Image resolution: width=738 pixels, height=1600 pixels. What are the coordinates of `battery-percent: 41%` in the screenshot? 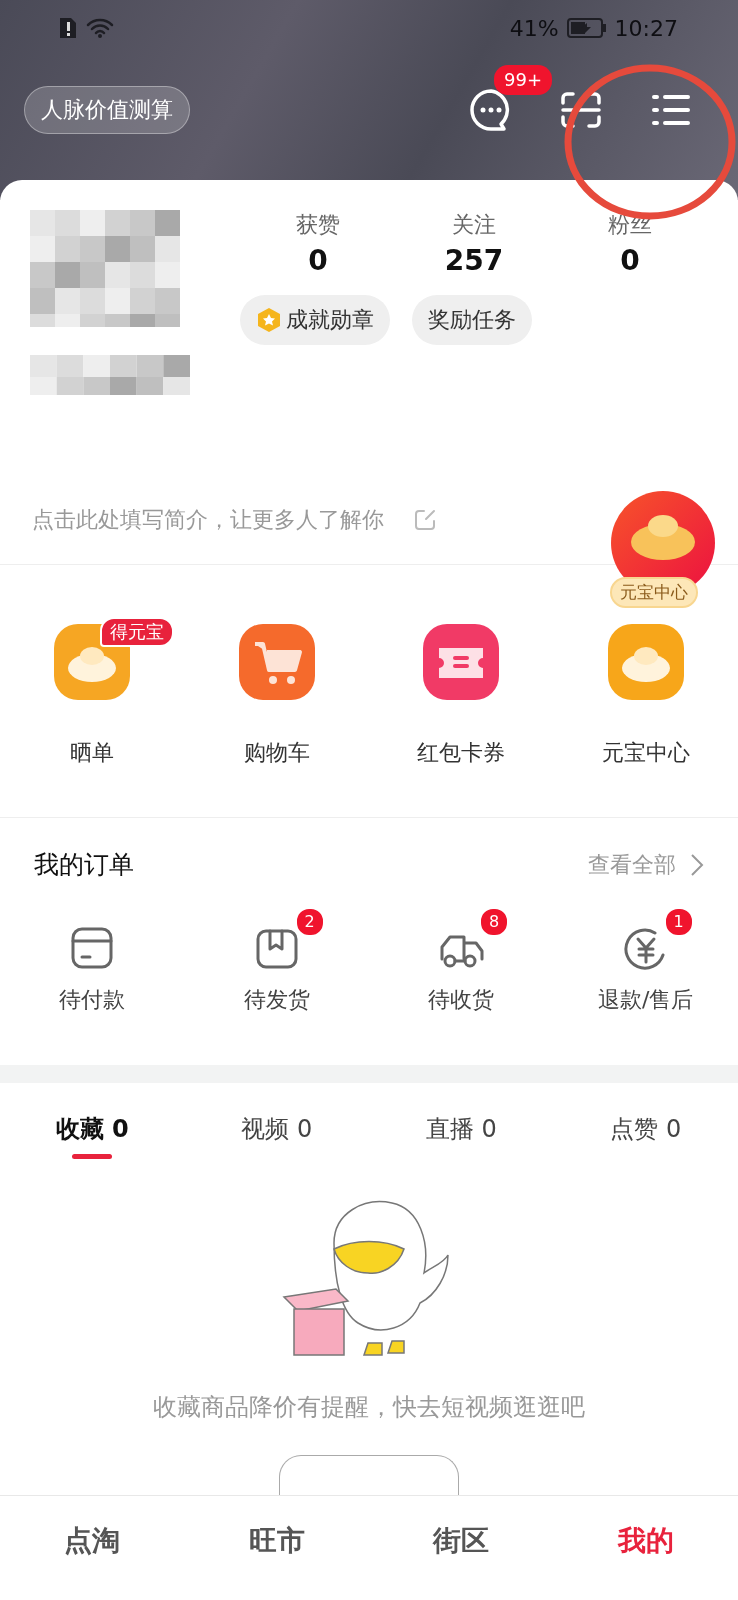 It's located at (534, 28).